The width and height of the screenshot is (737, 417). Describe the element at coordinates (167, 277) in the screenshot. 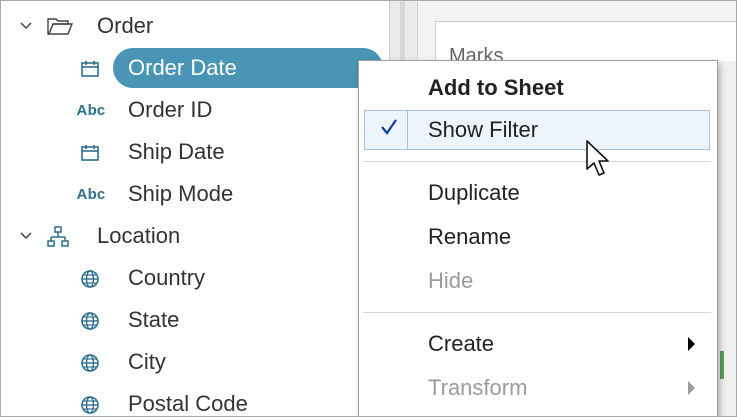

I see `field-label: Country` at that location.